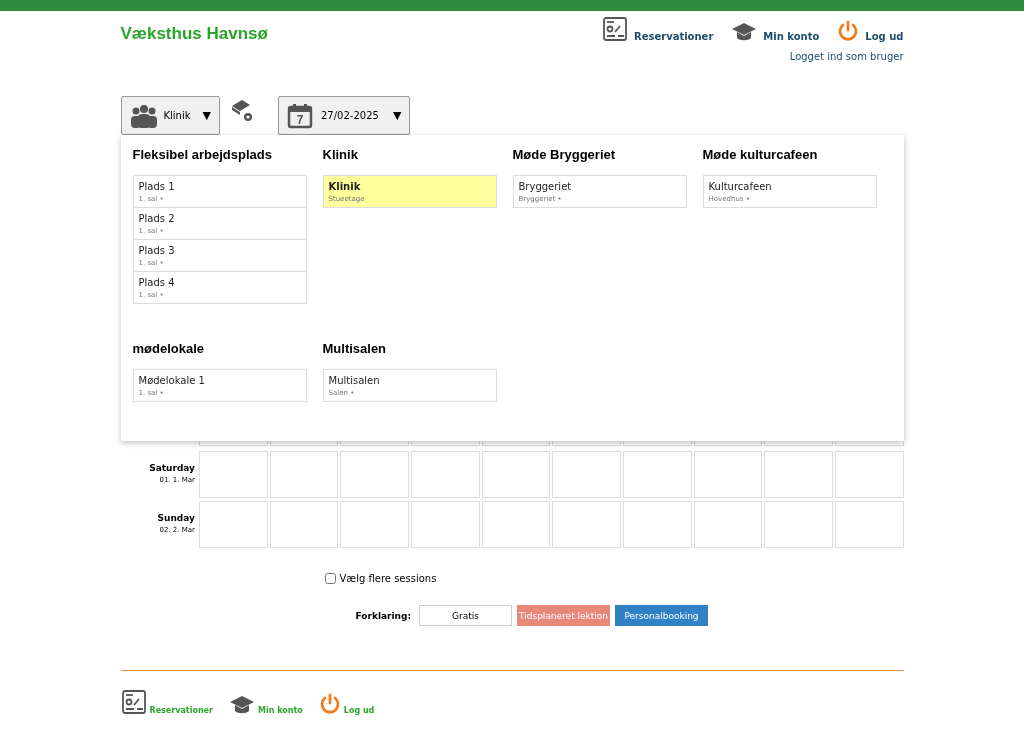  Describe the element at coordinates (658, 29) in the screenshot. I see `nav-link: Reservationer` at that location.